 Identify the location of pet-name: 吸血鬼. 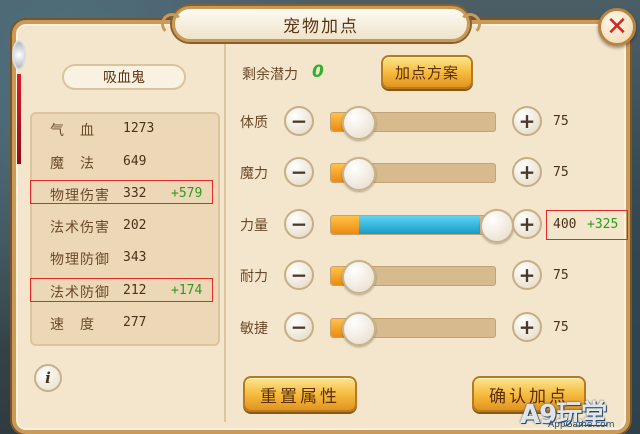
(124, 78).